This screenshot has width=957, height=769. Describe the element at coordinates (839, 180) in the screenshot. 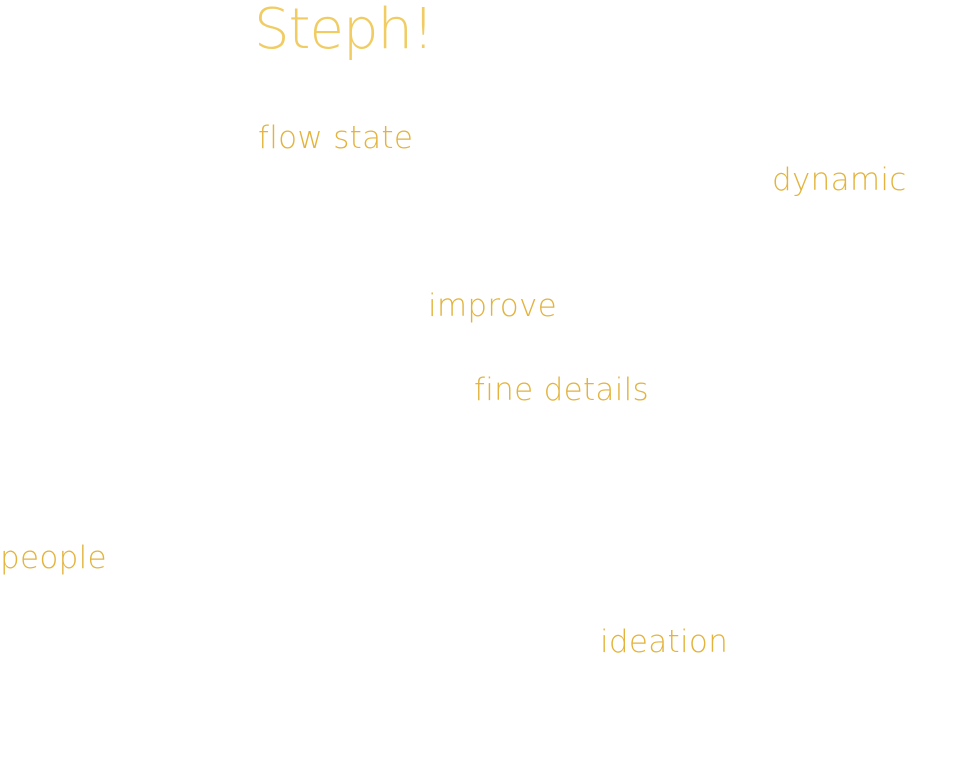

I see `word-dynamic: dynamic` at that location.